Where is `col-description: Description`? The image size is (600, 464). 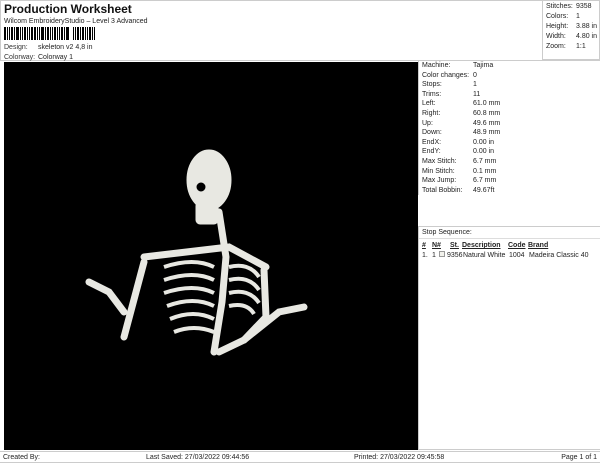
col-description: Description is located at coordinates (481, 245).